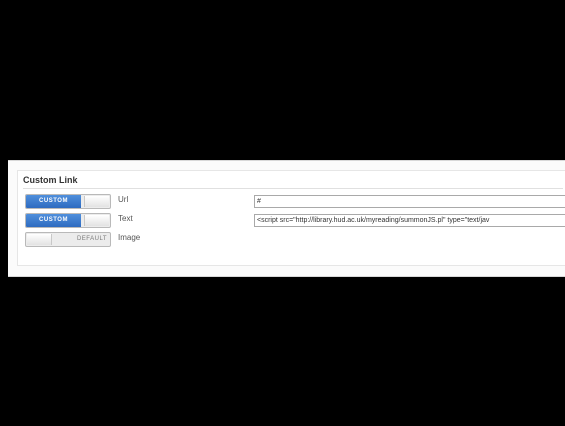 This screenshot has height=426, width=565. I want to click on image-default-toggle: DEFAULT, so click(68, 239).